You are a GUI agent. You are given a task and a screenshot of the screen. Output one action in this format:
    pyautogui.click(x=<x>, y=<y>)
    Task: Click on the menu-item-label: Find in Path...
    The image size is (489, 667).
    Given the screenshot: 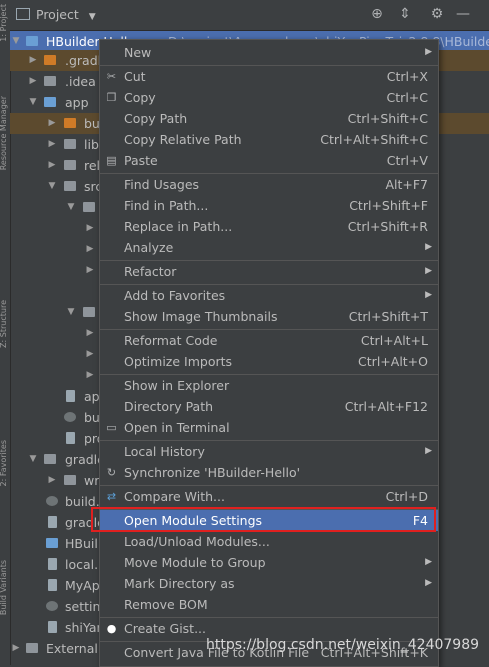 What is the action you would take?
    pyautogui.click(x=166, y=205)
    